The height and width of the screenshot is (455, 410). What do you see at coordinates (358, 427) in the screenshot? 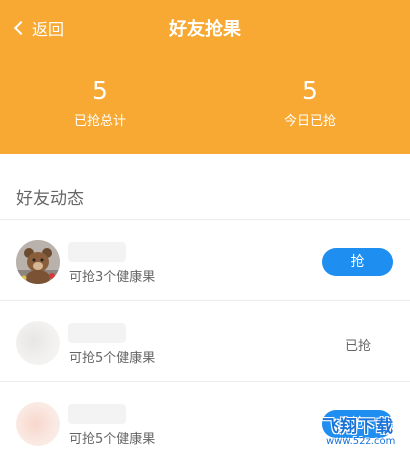
I see `watermark-brand: 飞翔下载` at bounding box center [358, 427].